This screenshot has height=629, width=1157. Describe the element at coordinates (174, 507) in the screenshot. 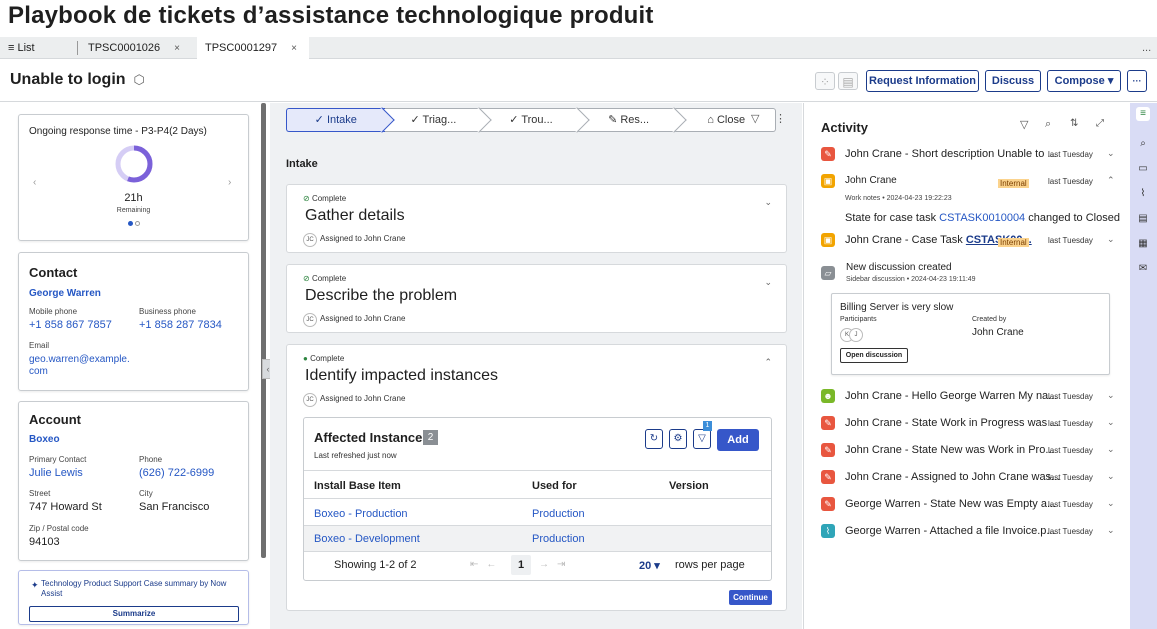

I see `city-value: San Francisco` at that location.